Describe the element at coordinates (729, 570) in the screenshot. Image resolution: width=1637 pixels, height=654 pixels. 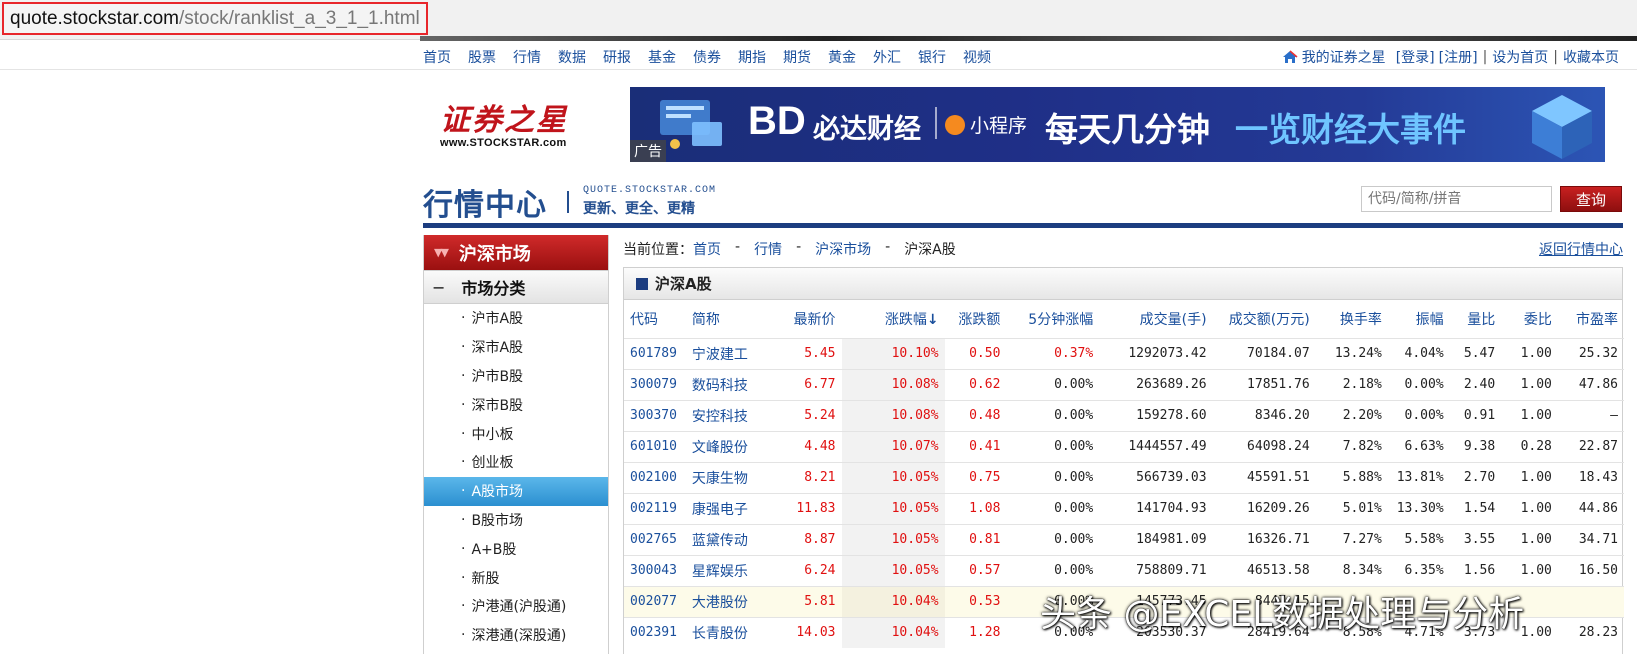
I see `cell-name: 星辉娱乐` at that location.